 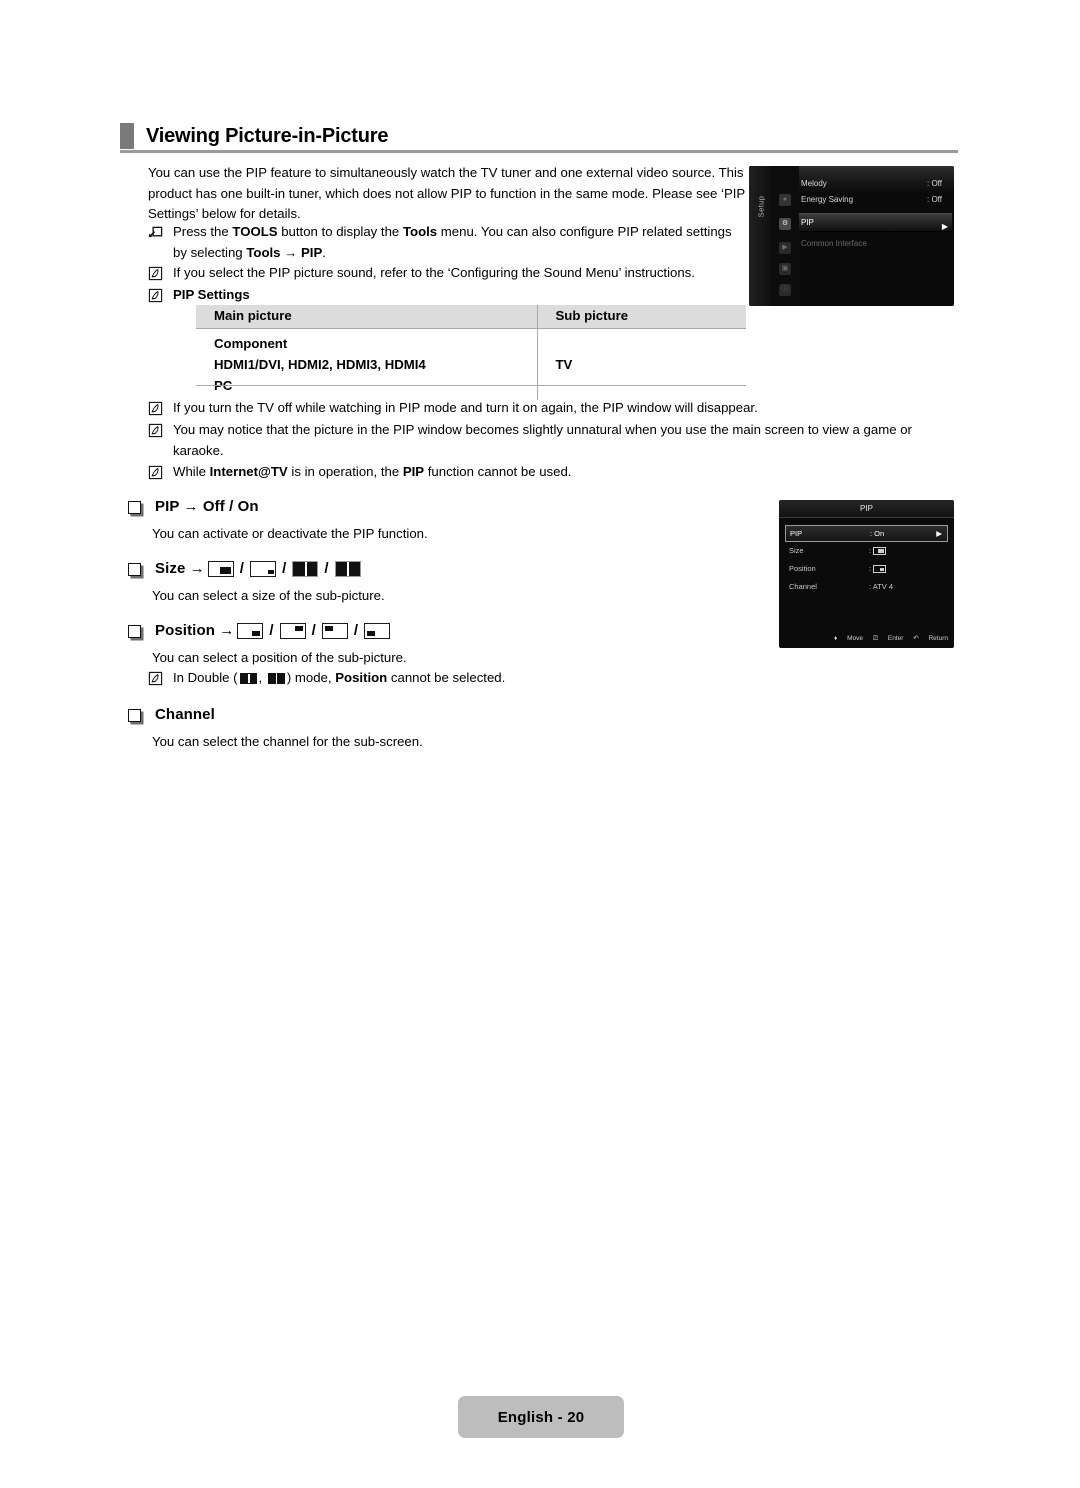 I want to click on enter-hint: ⎚ Enter, so click(x=888, y=638).